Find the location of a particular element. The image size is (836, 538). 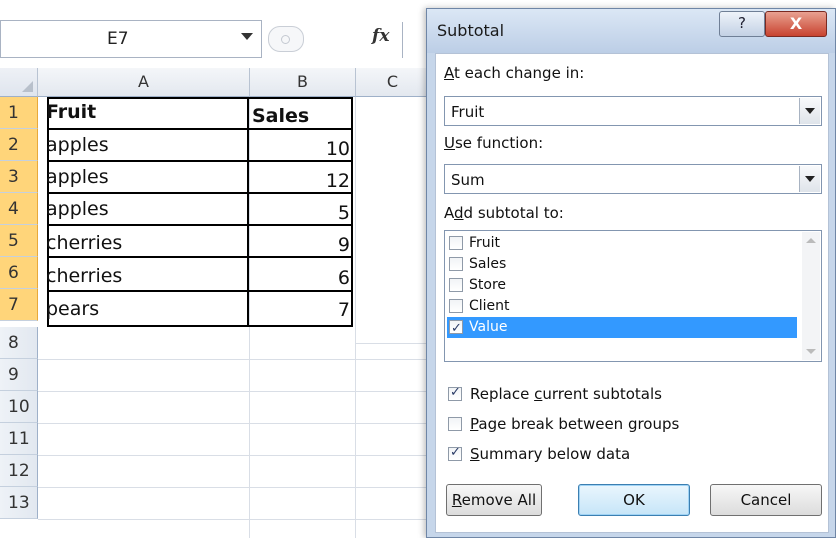

page-break-label: Page break between groups is located at coordinates (575, 424).